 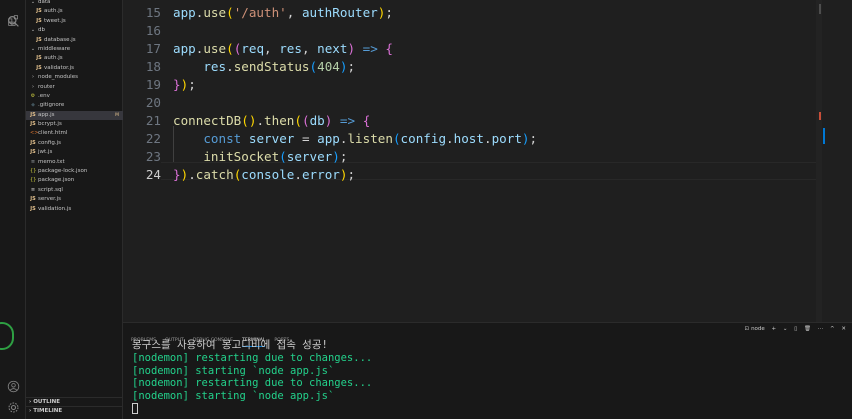 What do you see at coordinates (370, 138) in the screenshot?
I see `code-token: listen` at bounding box center [370, 138].